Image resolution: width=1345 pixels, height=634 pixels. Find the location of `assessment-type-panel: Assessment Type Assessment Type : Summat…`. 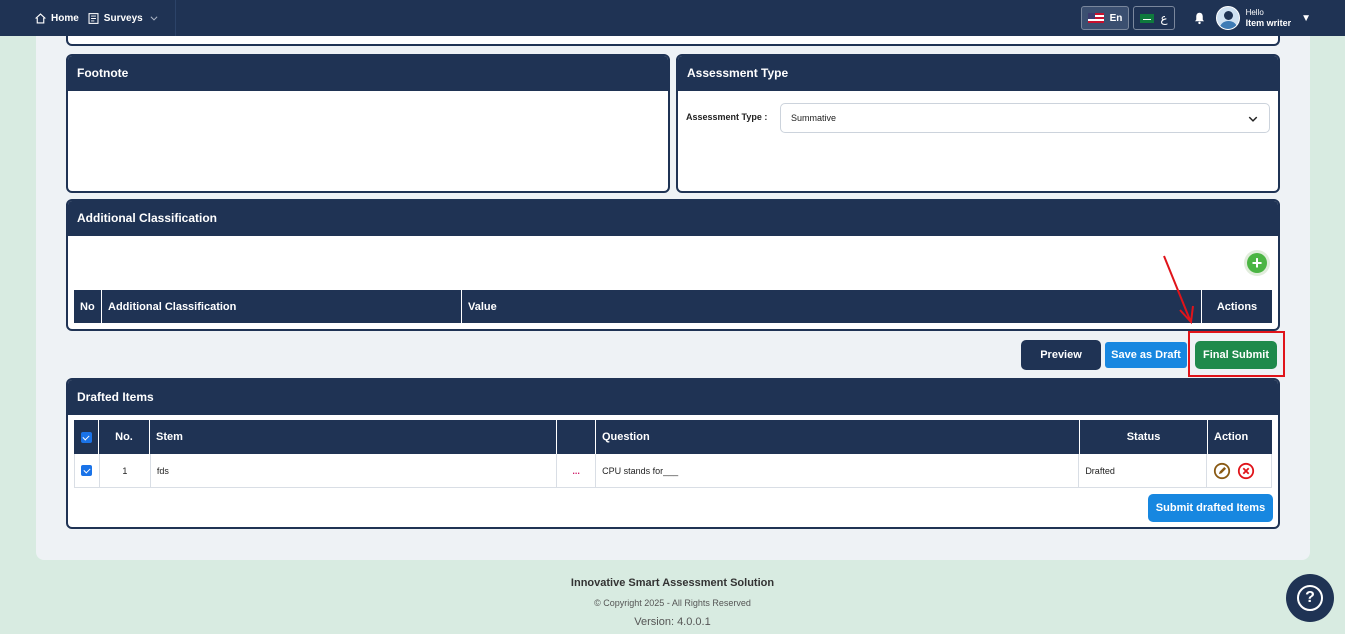

assessment-type-panel: Assessment Type Assessment Type : Summat… is located at coordinates (978, 123).